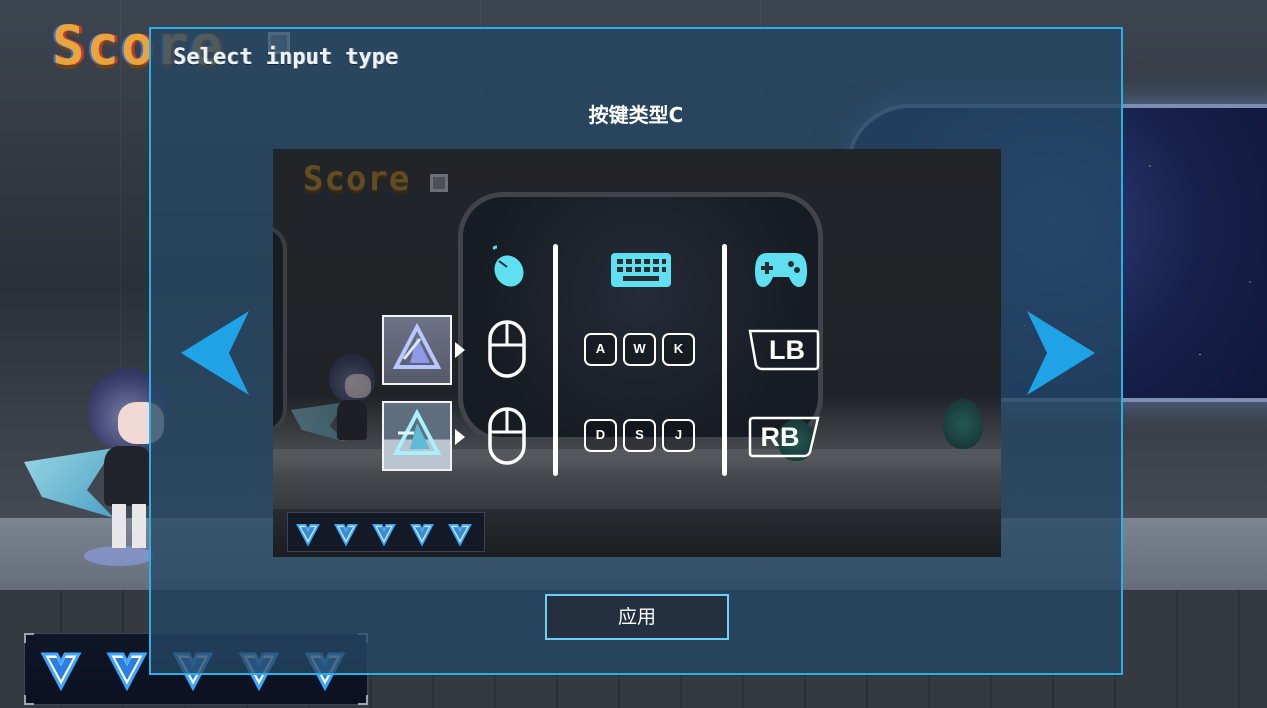  I want to click on mouse-right-button-icon, so click(507, 436).